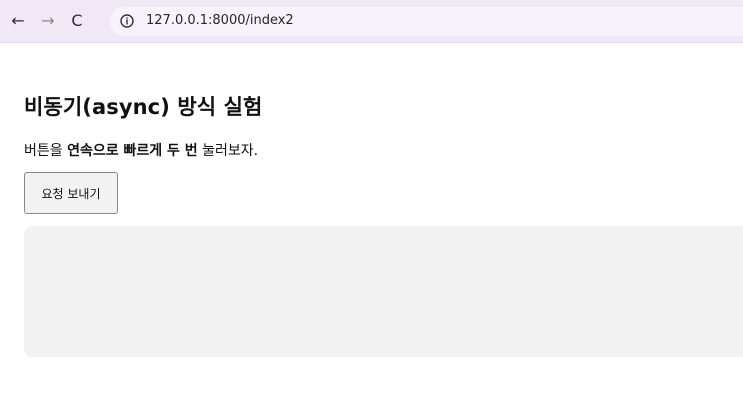 The image size is (743, 393). Describe the element at coordinates (77, 21) in the screenshot. I see `reload-icon: C` at that location.